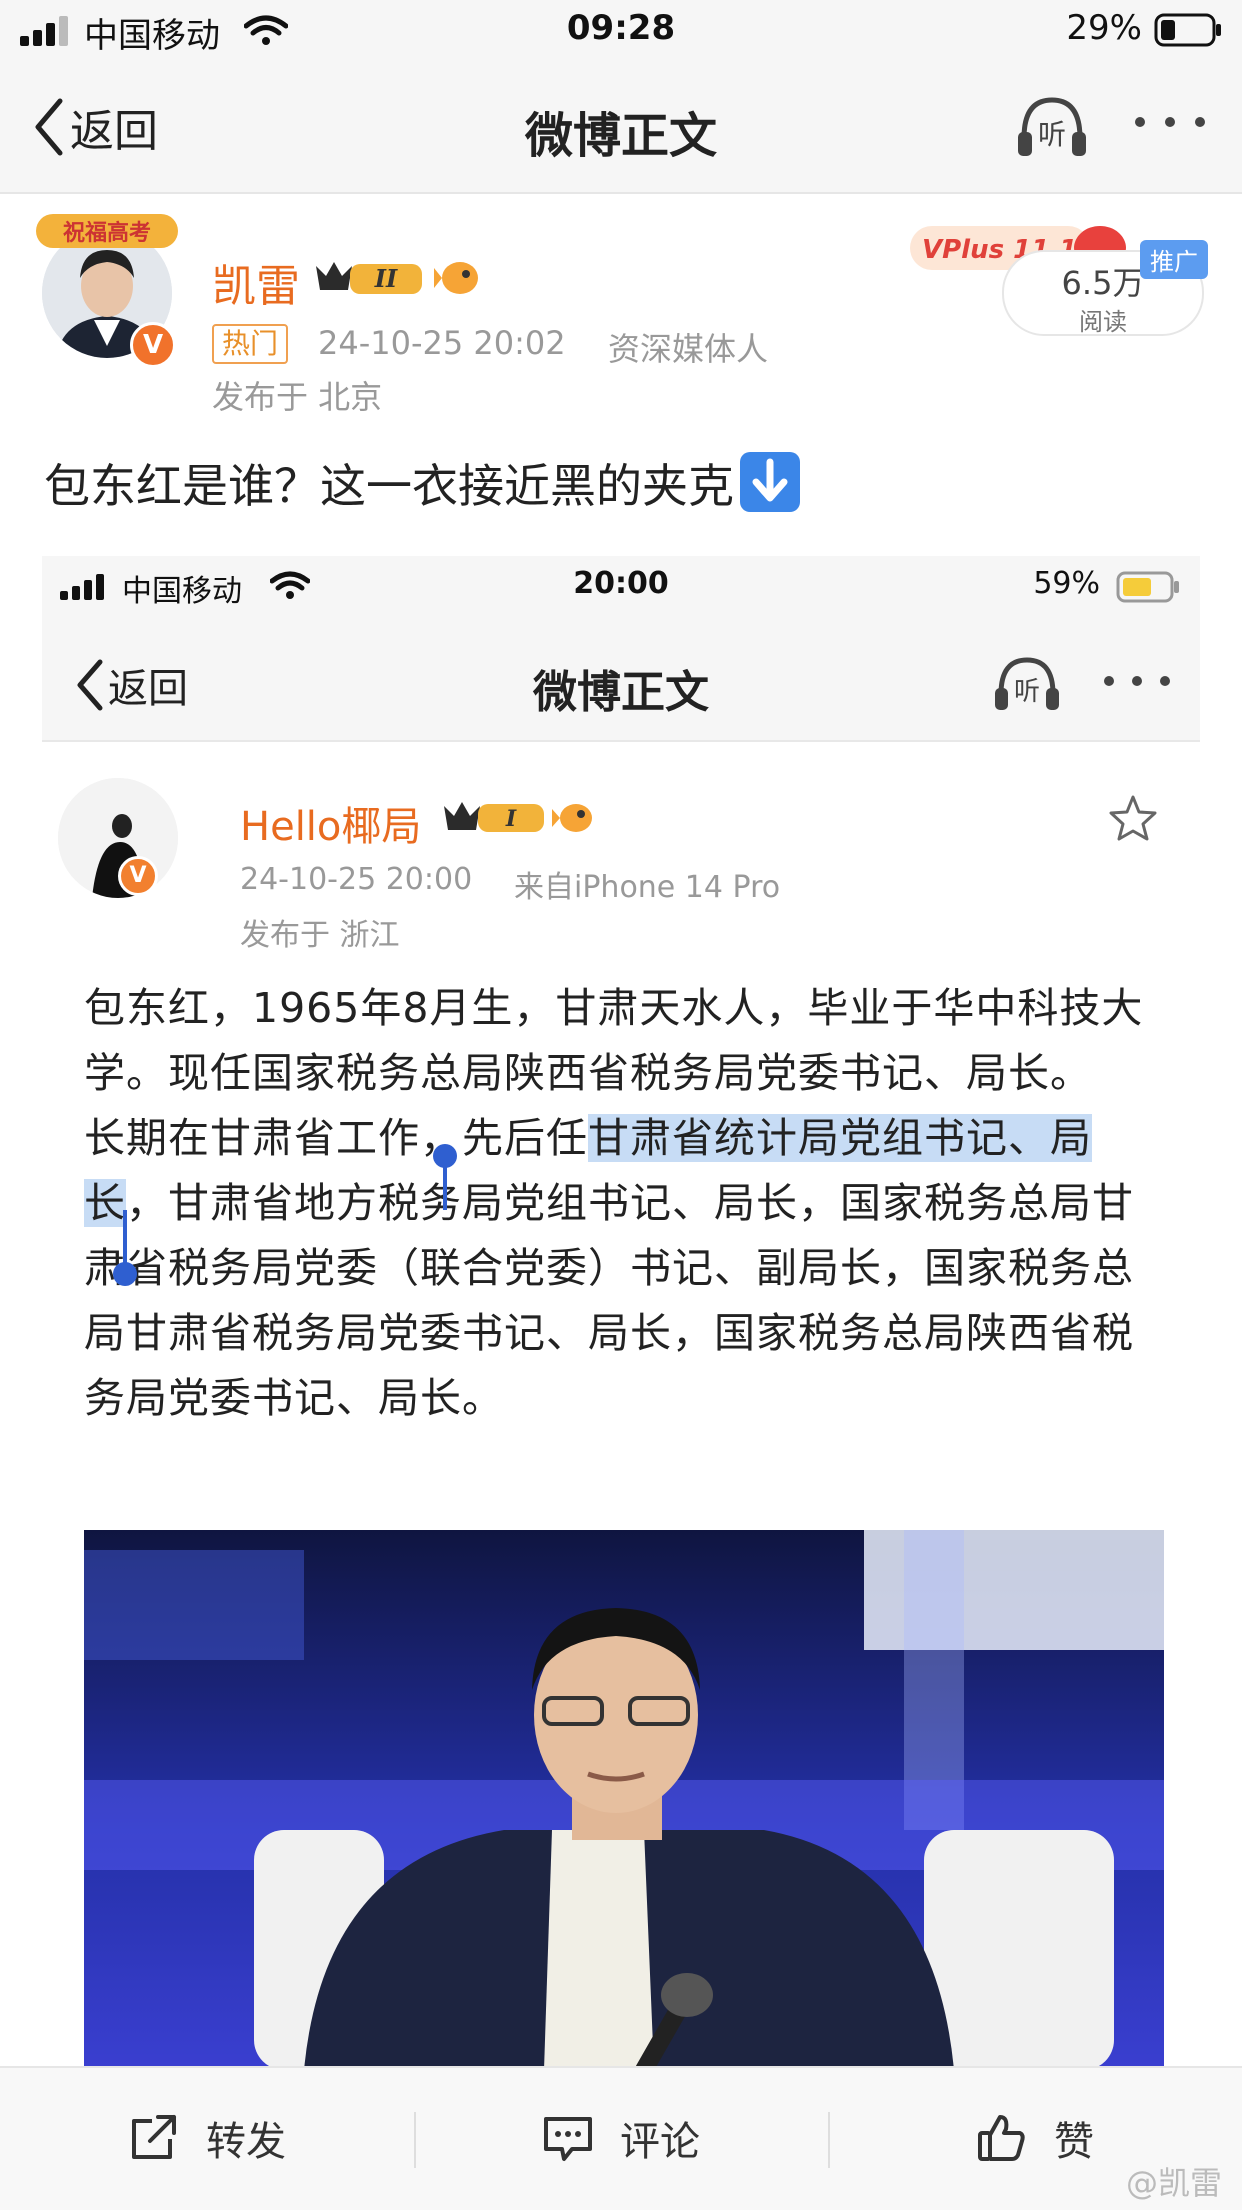  I want to click on inner-headphones-icon: 听, so click(1027, 683).